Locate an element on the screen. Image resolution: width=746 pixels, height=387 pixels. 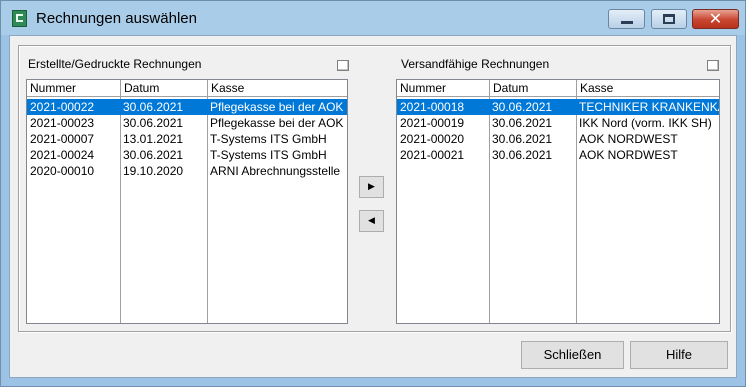
move-right-button: ▶ is located at coordinates (371, 187).